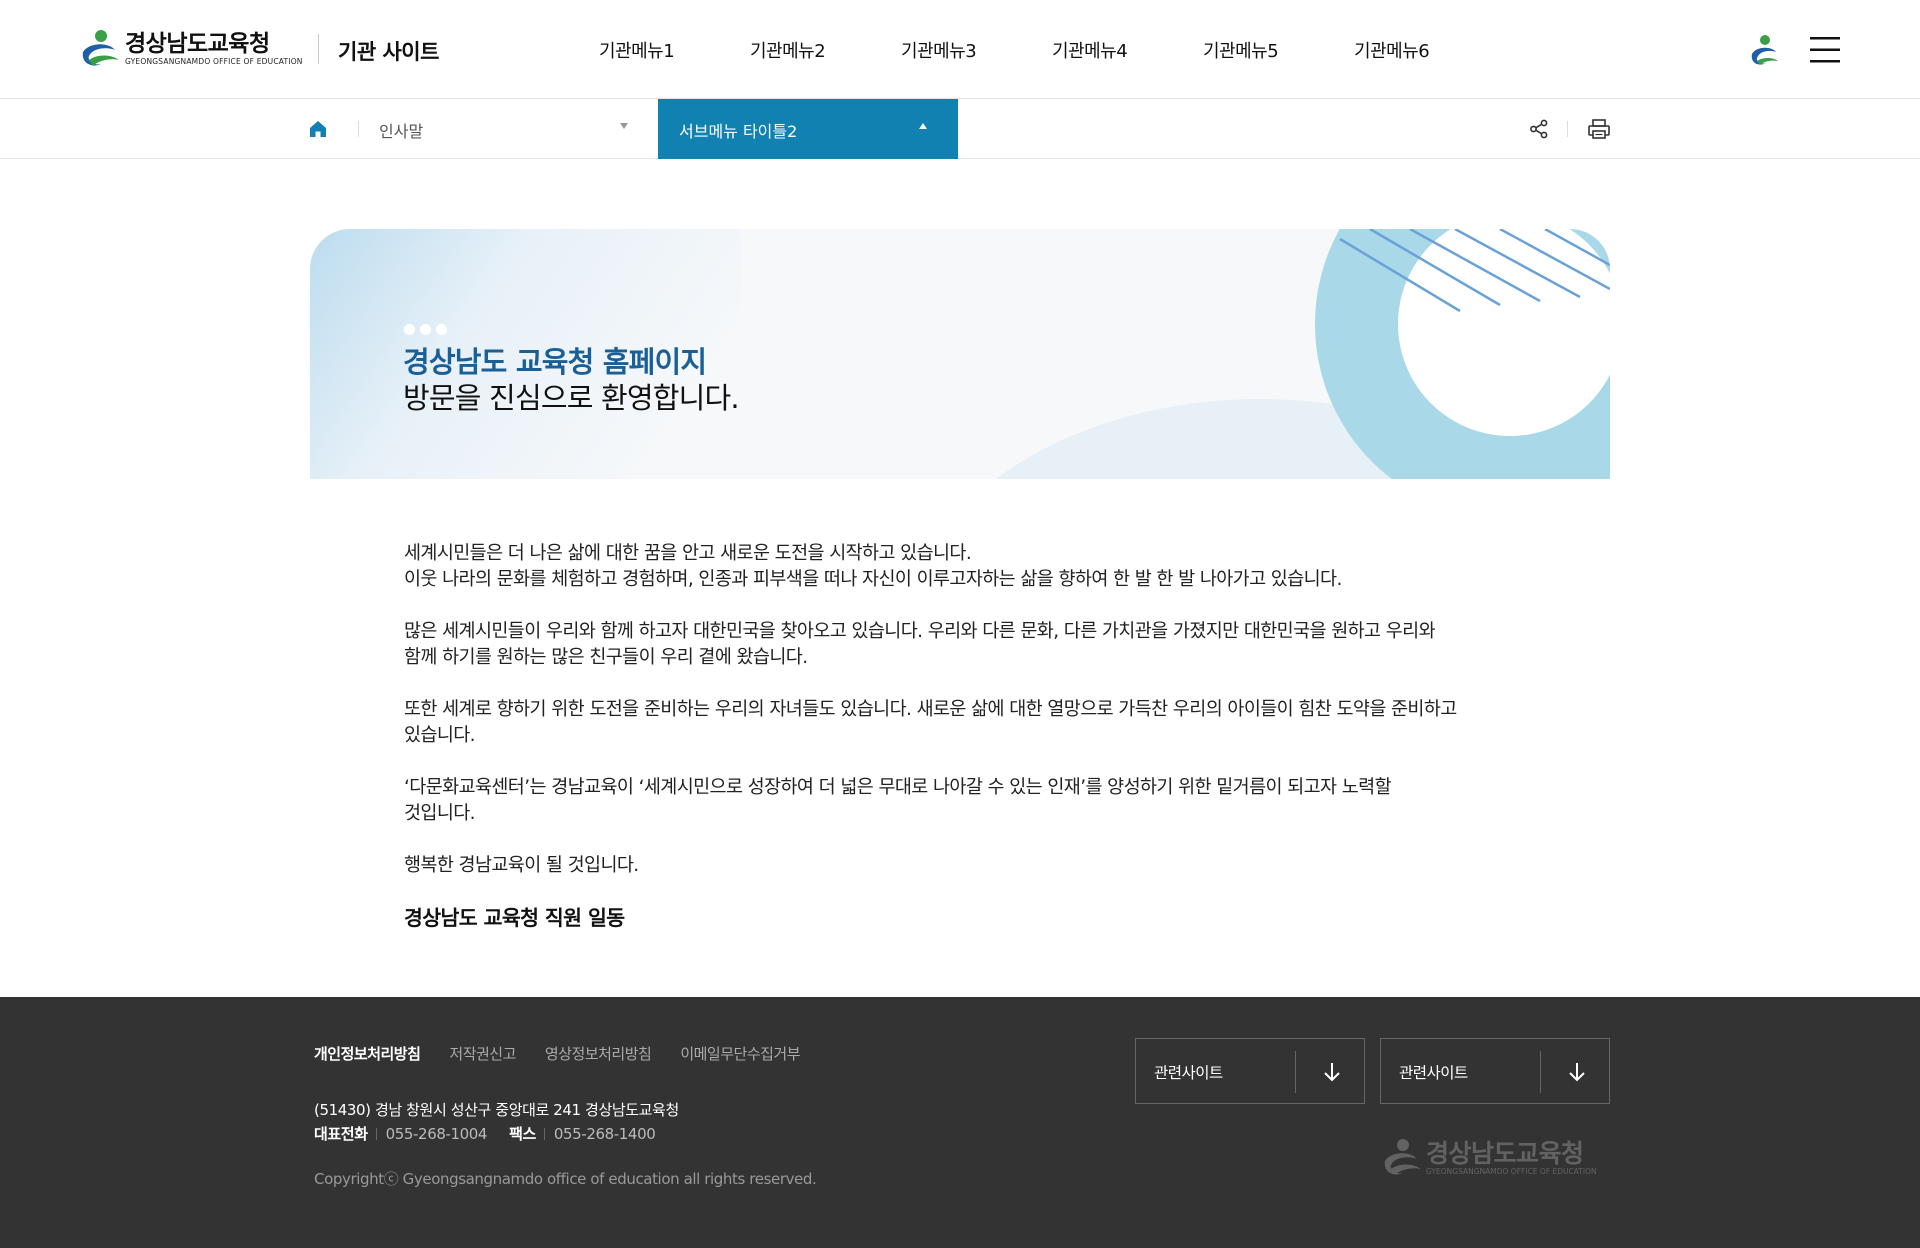  I want to click on person-logo-icon, so click(1764, 50).